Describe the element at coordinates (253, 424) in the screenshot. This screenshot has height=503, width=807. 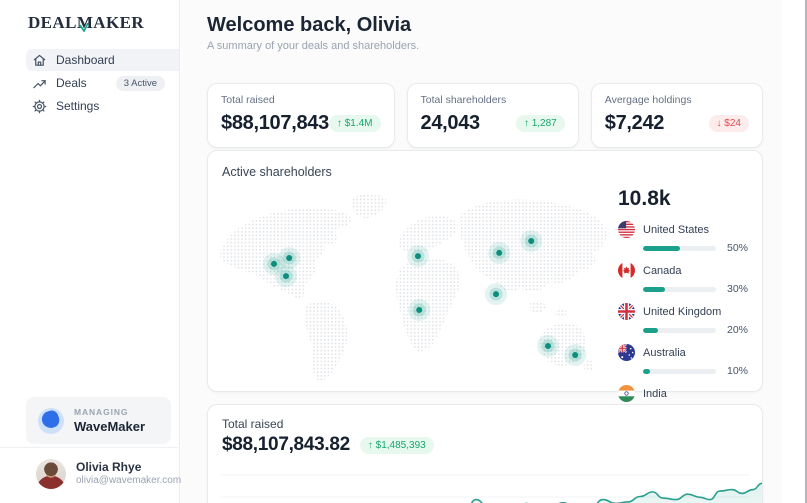
I see `total-raised-title: Total raised` at that location.